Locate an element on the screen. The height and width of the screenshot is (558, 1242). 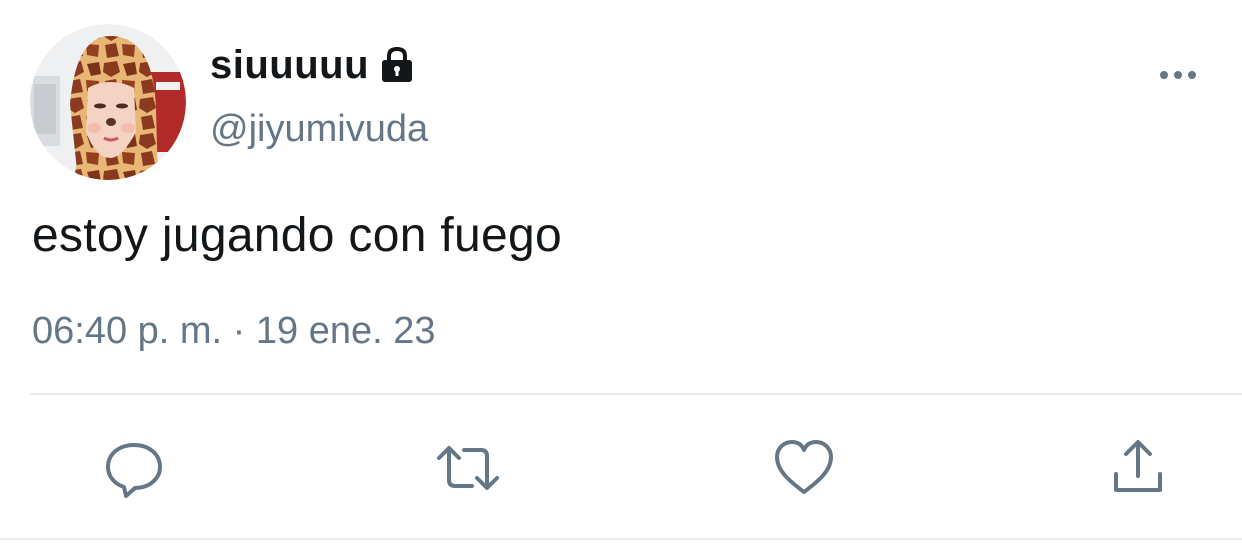
reply-button is located at coordinates (134, 468).